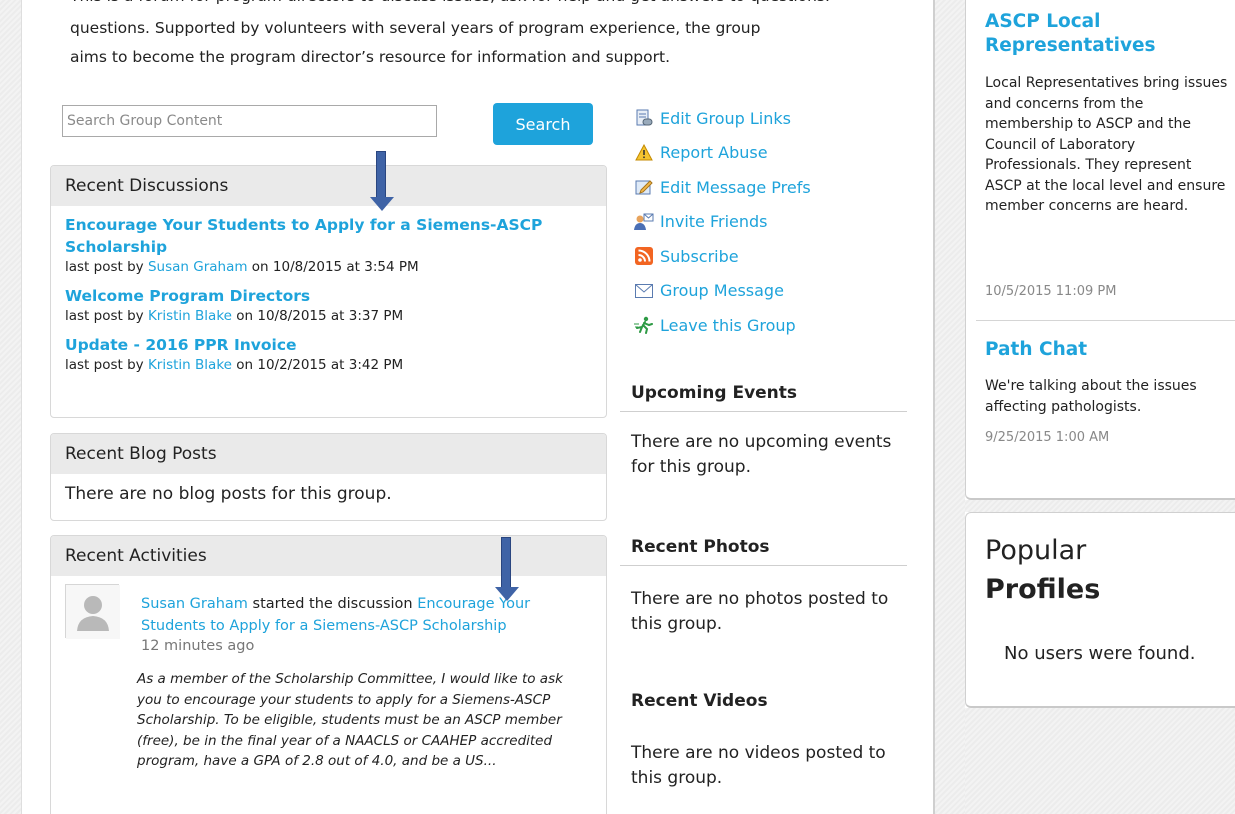 Image resolution: width=1235 pixels, height=814 pixels. I want to click on related-group-date: 10/5/2015 11:09 PM, so click(1051, 291).